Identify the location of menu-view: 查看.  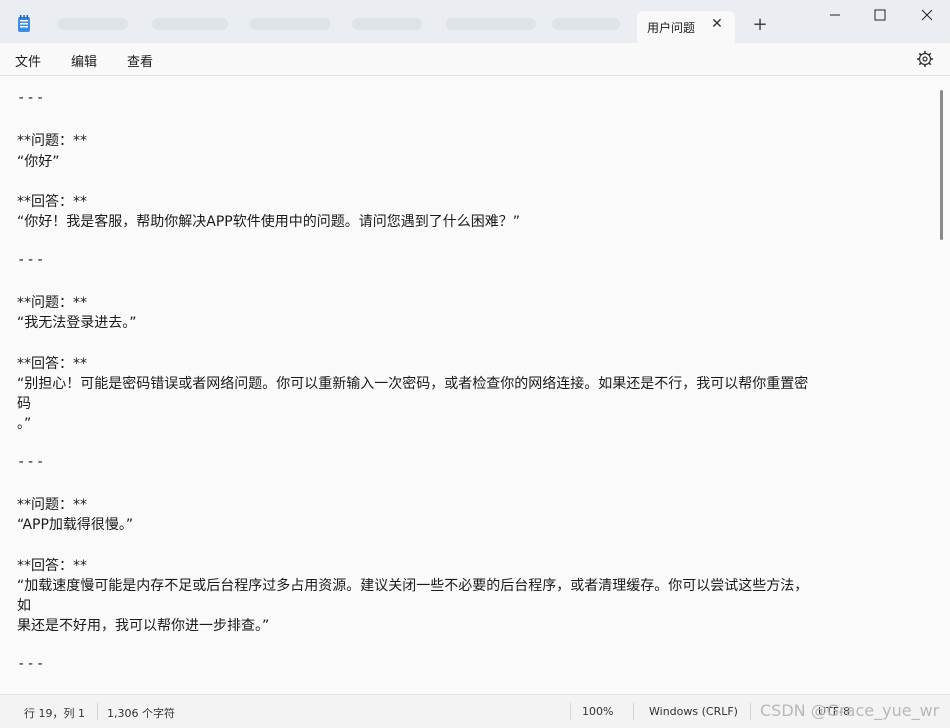
(140, 60).